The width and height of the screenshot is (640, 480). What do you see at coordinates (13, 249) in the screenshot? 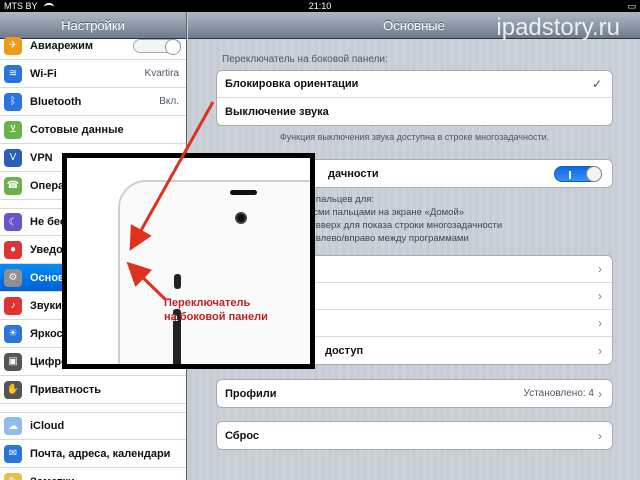
I see `notifications-icon: ●` at bounding box center [13, 249].